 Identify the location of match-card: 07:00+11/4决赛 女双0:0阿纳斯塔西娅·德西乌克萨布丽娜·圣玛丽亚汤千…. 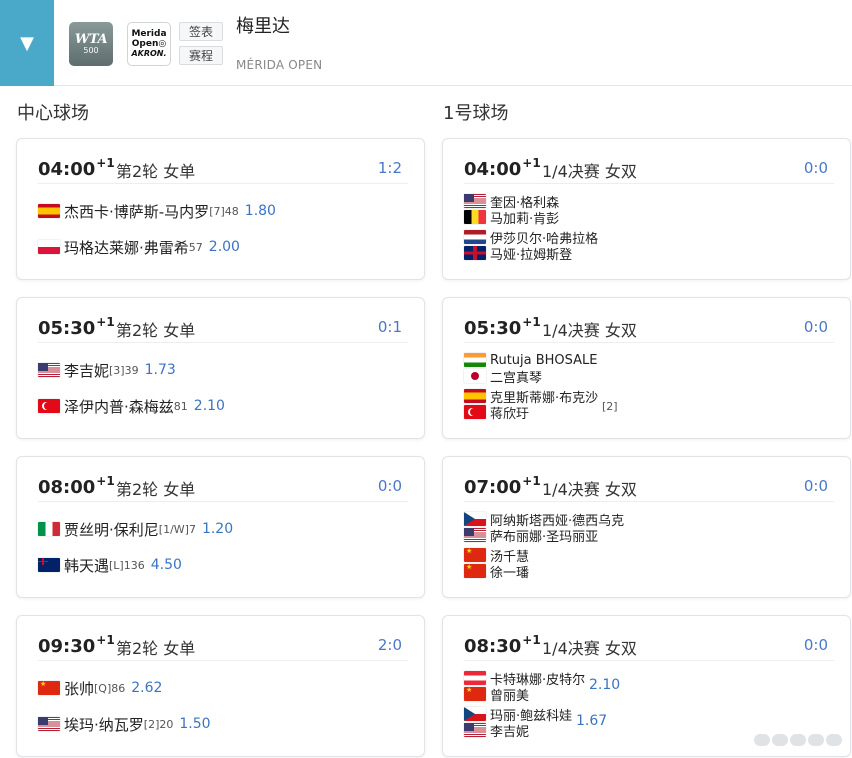
(646, 527).